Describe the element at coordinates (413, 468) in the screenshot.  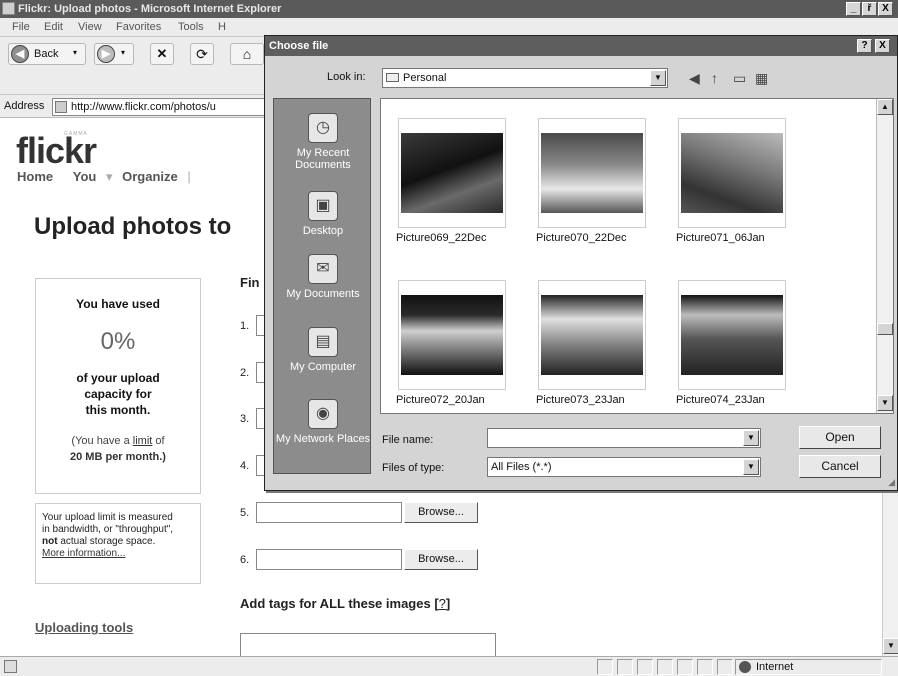
I see `files-of-type-label: Files of type:` at that location.